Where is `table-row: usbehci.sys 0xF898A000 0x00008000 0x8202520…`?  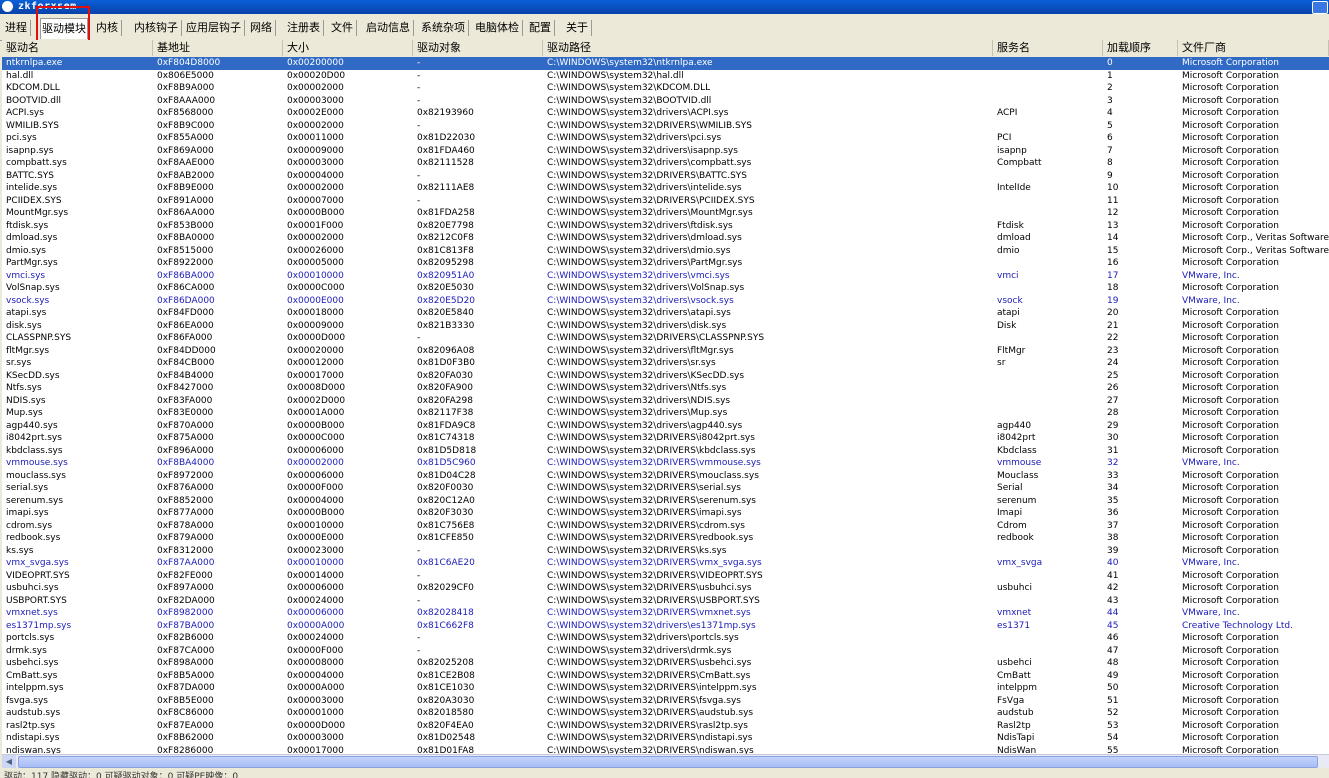 table-row: usbehci.sys 0xF898A000 0x00008000 0x8202520… is located at coordinates (665, 663).